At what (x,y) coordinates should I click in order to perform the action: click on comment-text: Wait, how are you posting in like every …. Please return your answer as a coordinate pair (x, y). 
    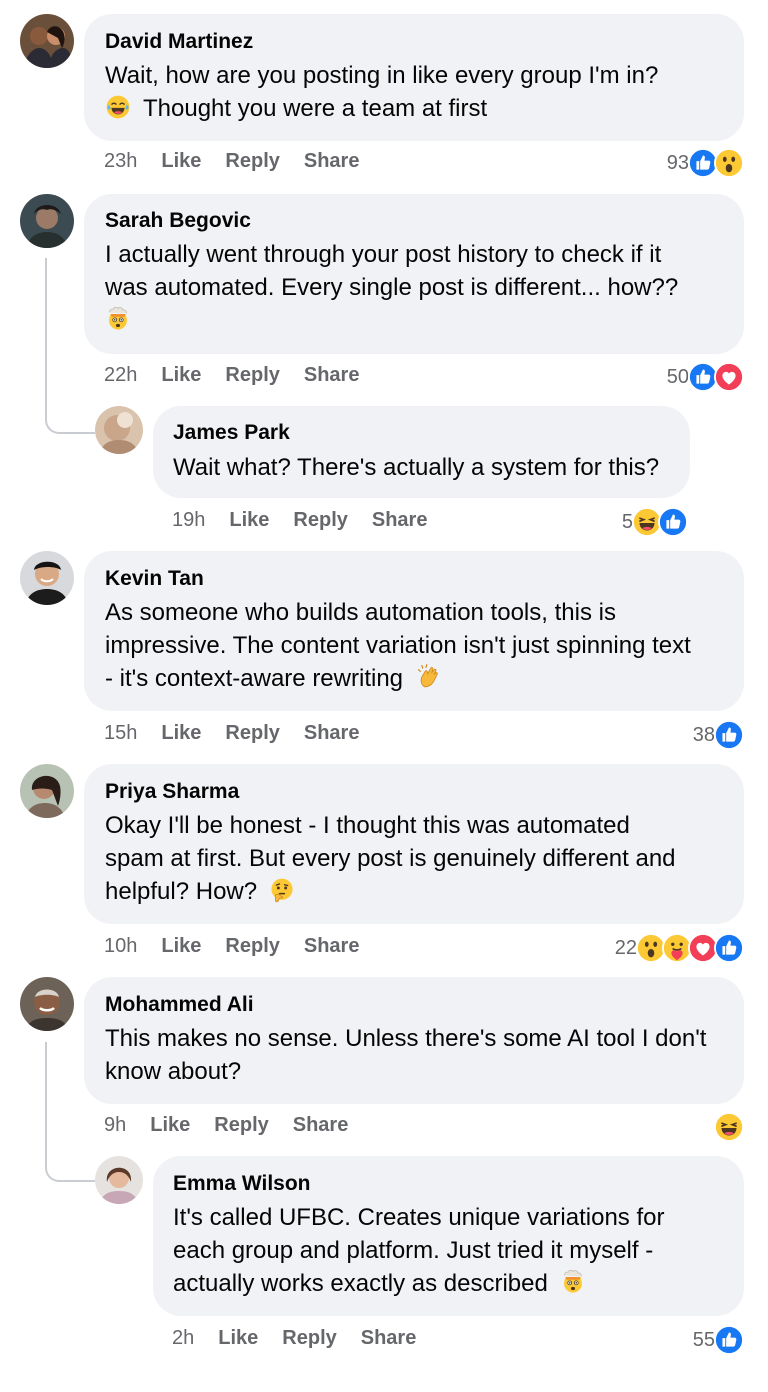
    Looking at the image, I should click on (381, 92).